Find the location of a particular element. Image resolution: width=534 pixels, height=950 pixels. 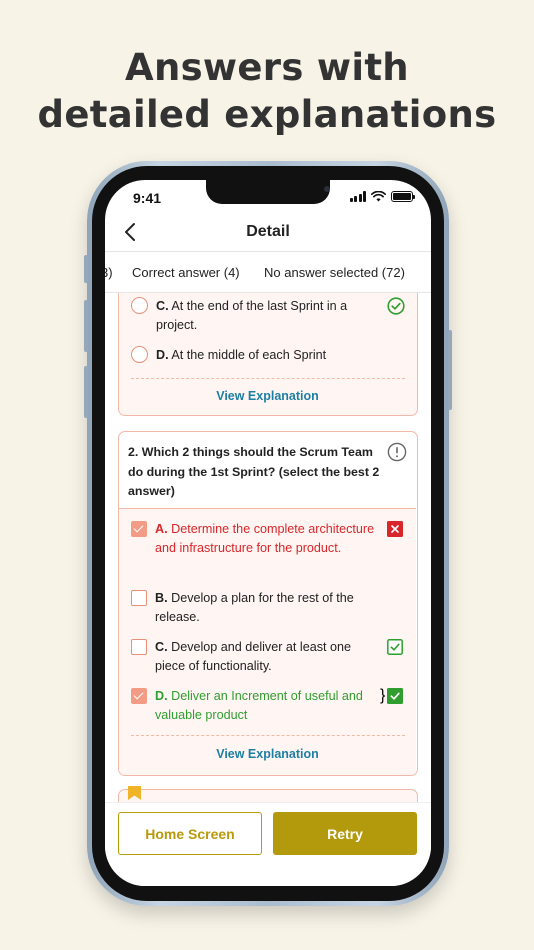

tab-partial: 3) is located at coordinates (109, 272).